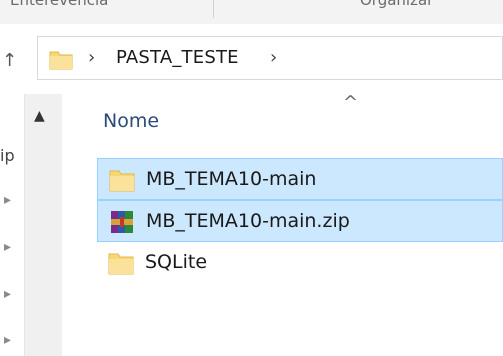 The image size is (503, 356). I want to click on ribbon-remnant: Enterevencia Organizar, so click(251, 12).